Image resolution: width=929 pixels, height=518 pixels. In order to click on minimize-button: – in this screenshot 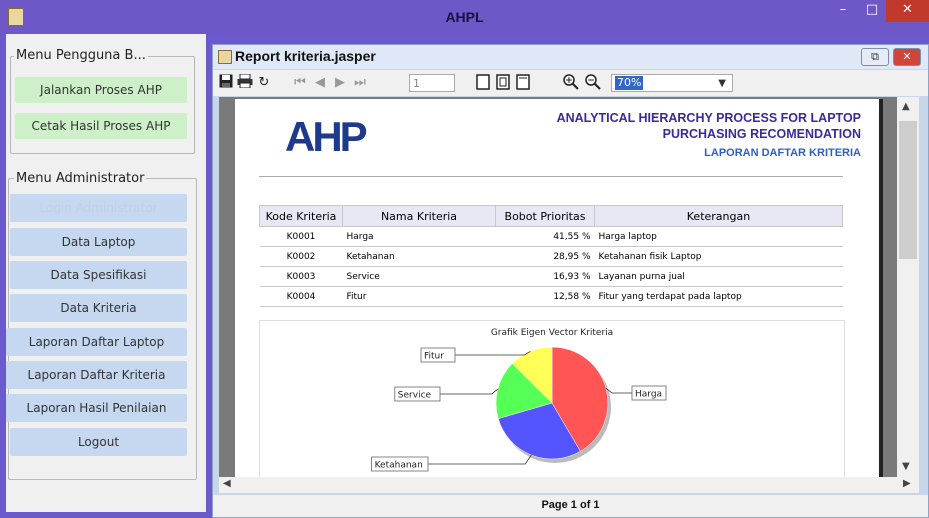, I will do `click(843, 11)`.